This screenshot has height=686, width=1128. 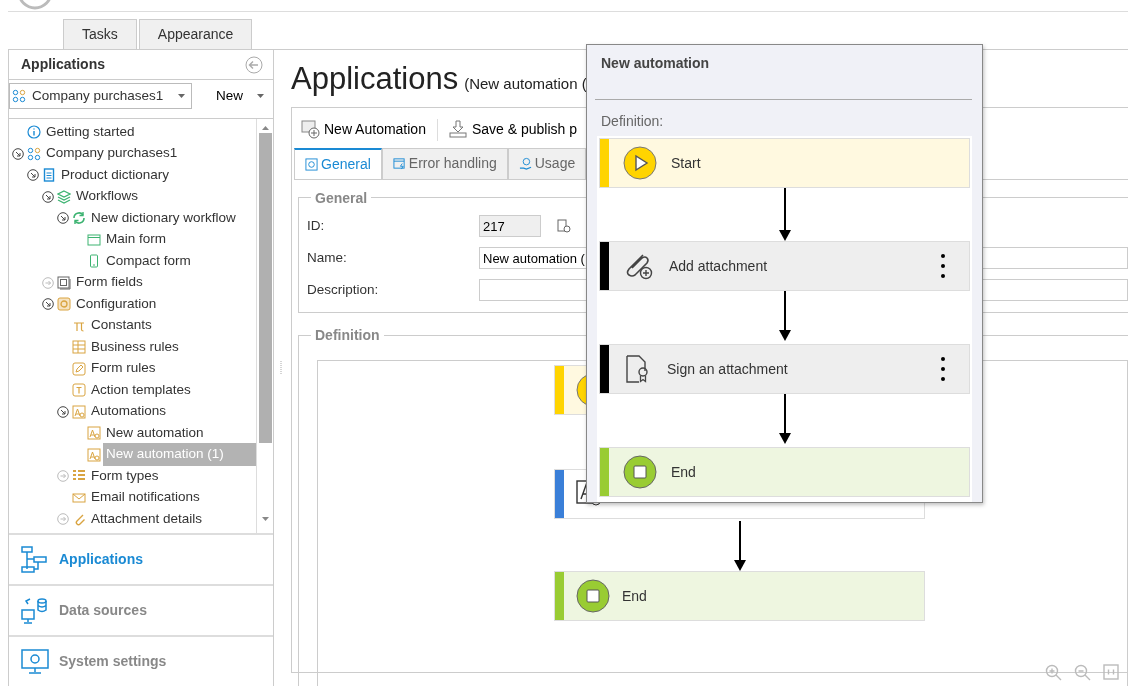 I want to click on form-field-icon, so click(x=64, y=282).